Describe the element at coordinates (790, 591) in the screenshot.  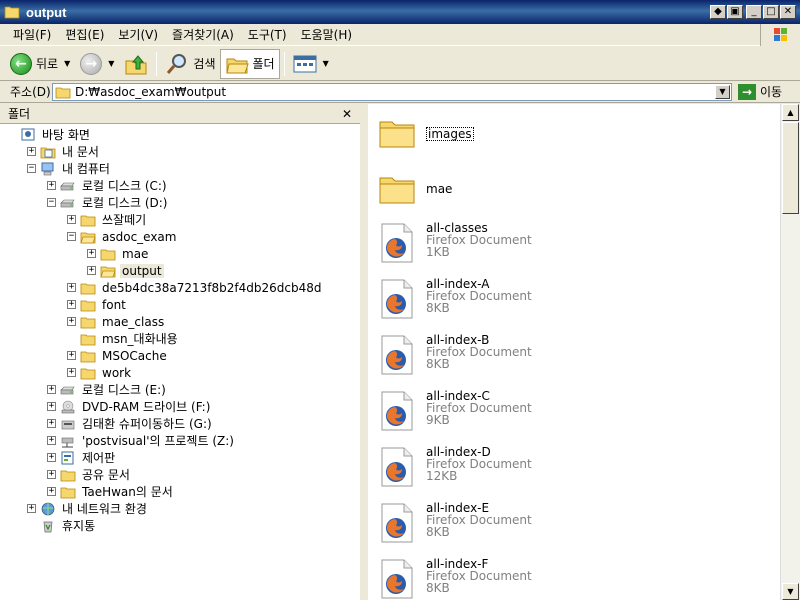
I see `scroll-down-button: ▼` at that location.